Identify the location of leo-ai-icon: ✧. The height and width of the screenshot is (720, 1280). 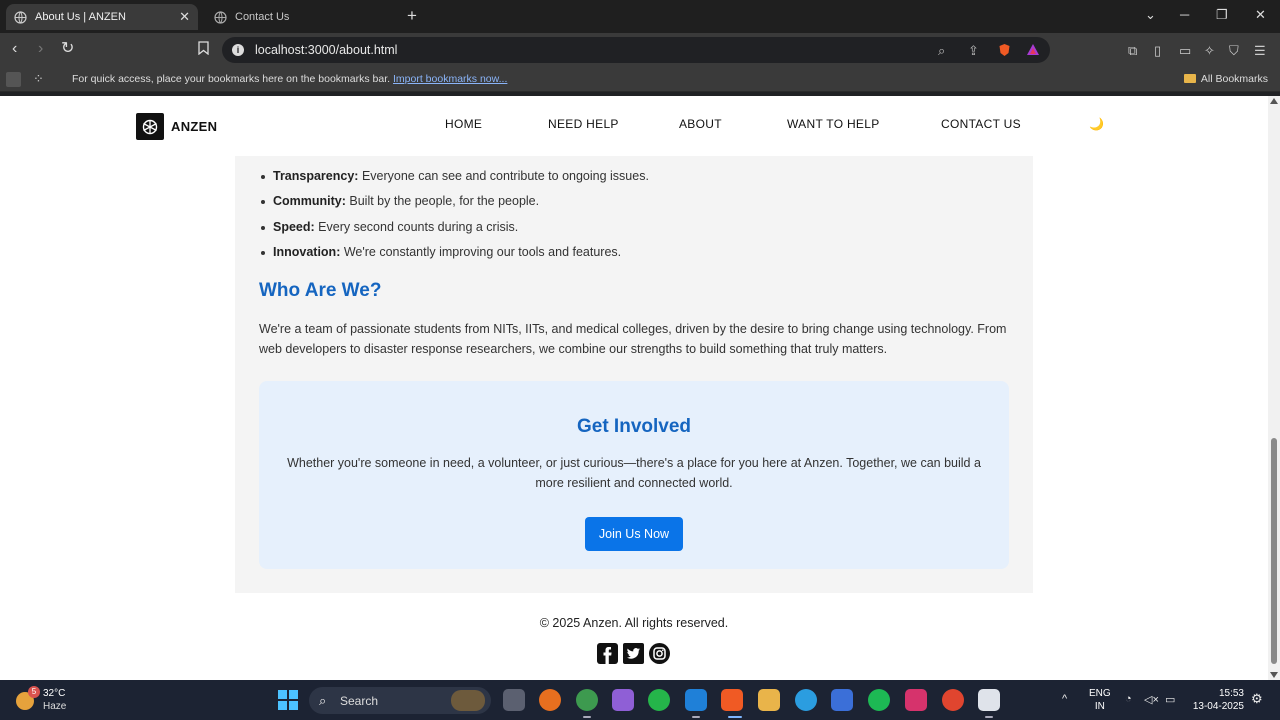
(1209, 51).